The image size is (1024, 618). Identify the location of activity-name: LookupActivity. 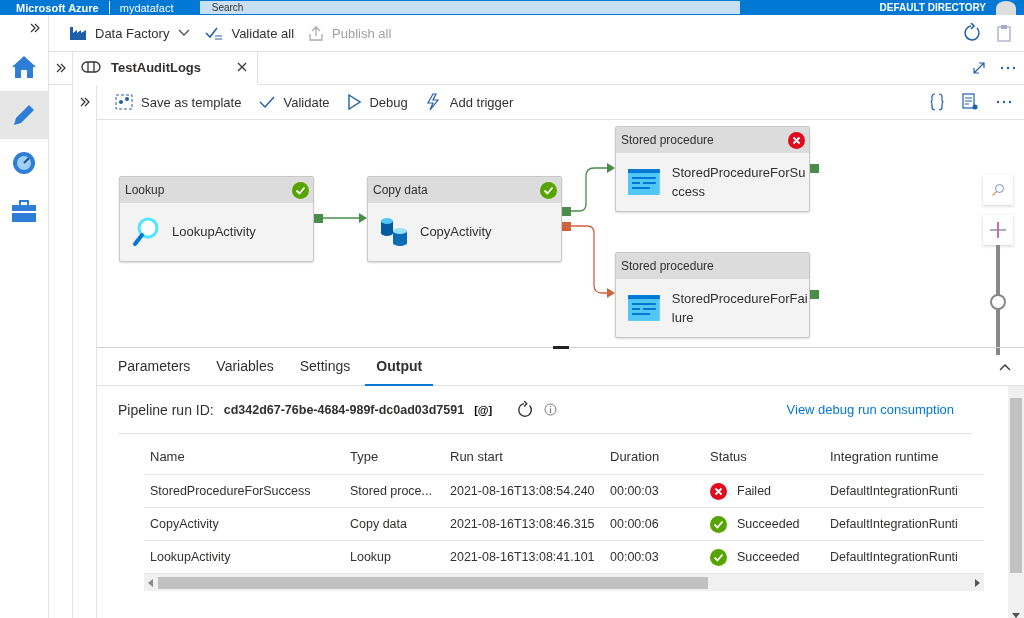
(214, 232).